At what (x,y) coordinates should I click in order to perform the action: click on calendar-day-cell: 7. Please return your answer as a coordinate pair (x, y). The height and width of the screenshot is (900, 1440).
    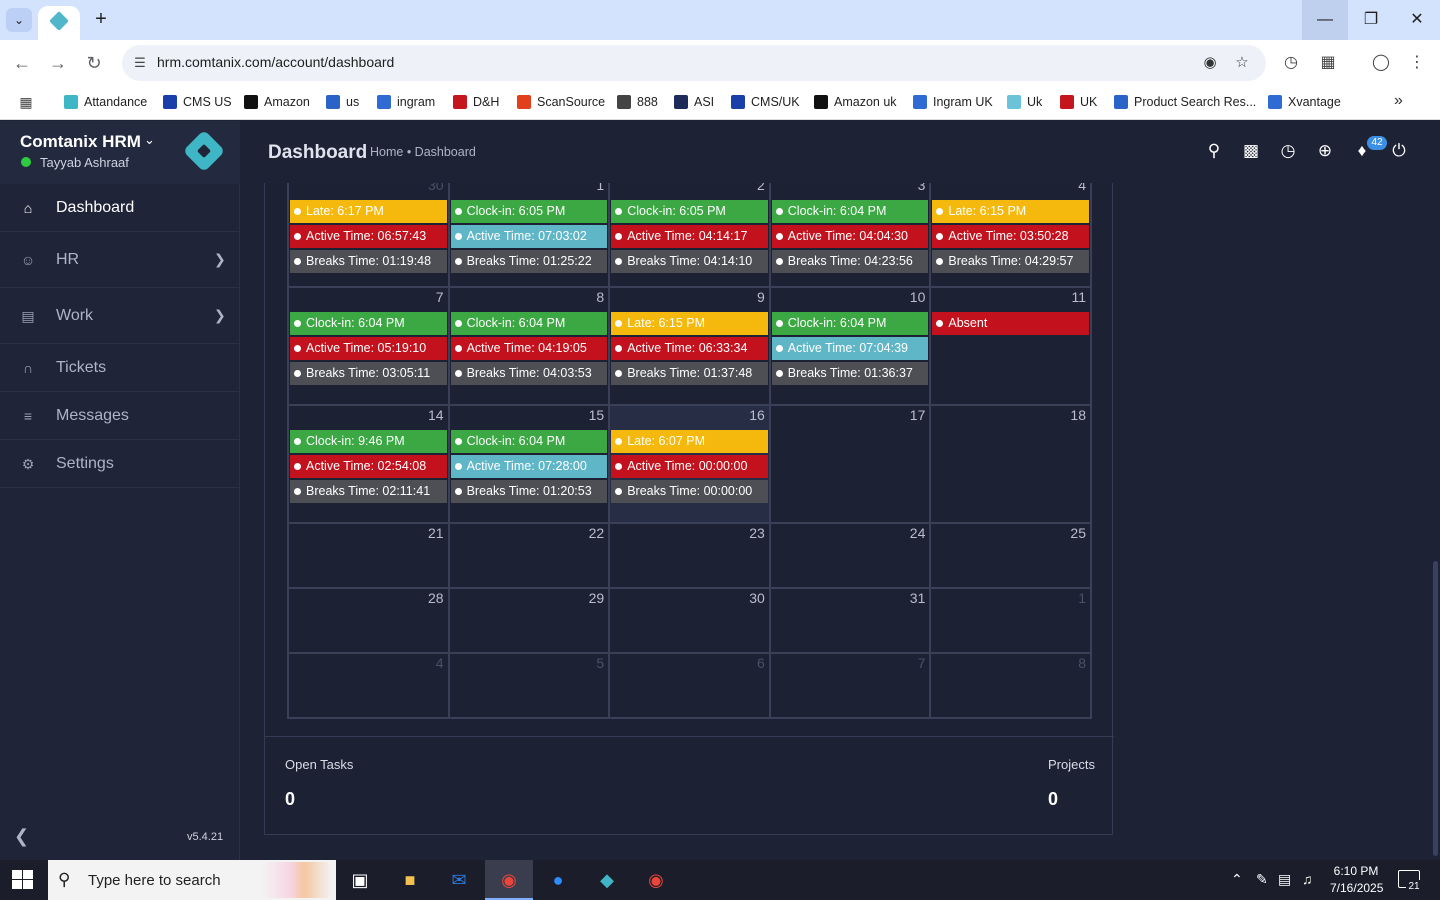
    Looking at the image, I should click on (850, 685).